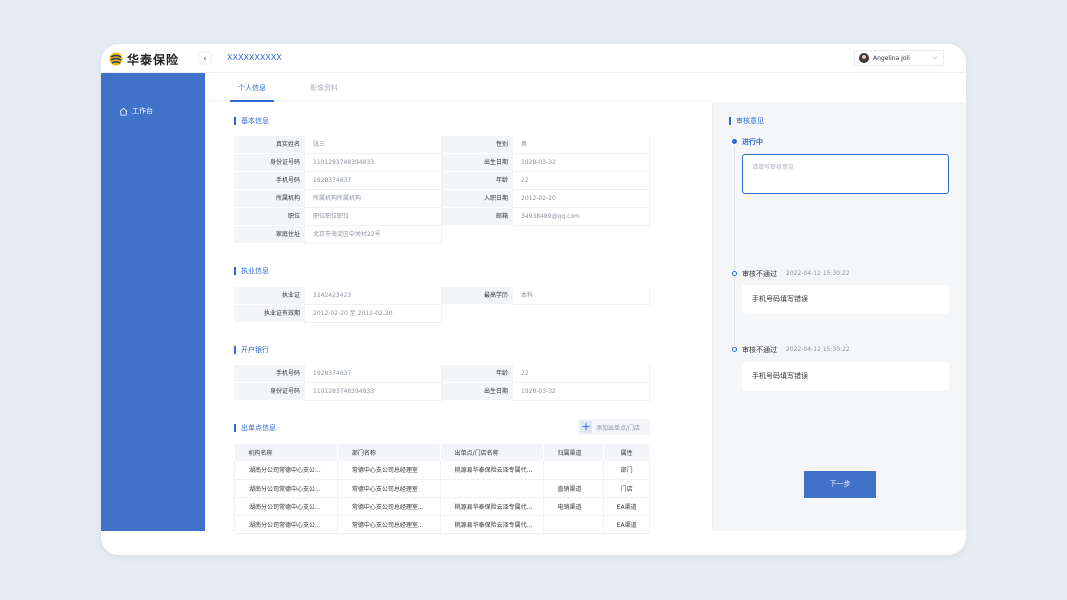 This screenshot has width=1067, height=600. Describe the element at coordinates (581, 199) in the screenshot. I see `field-value: 2012-02-20` at that location.